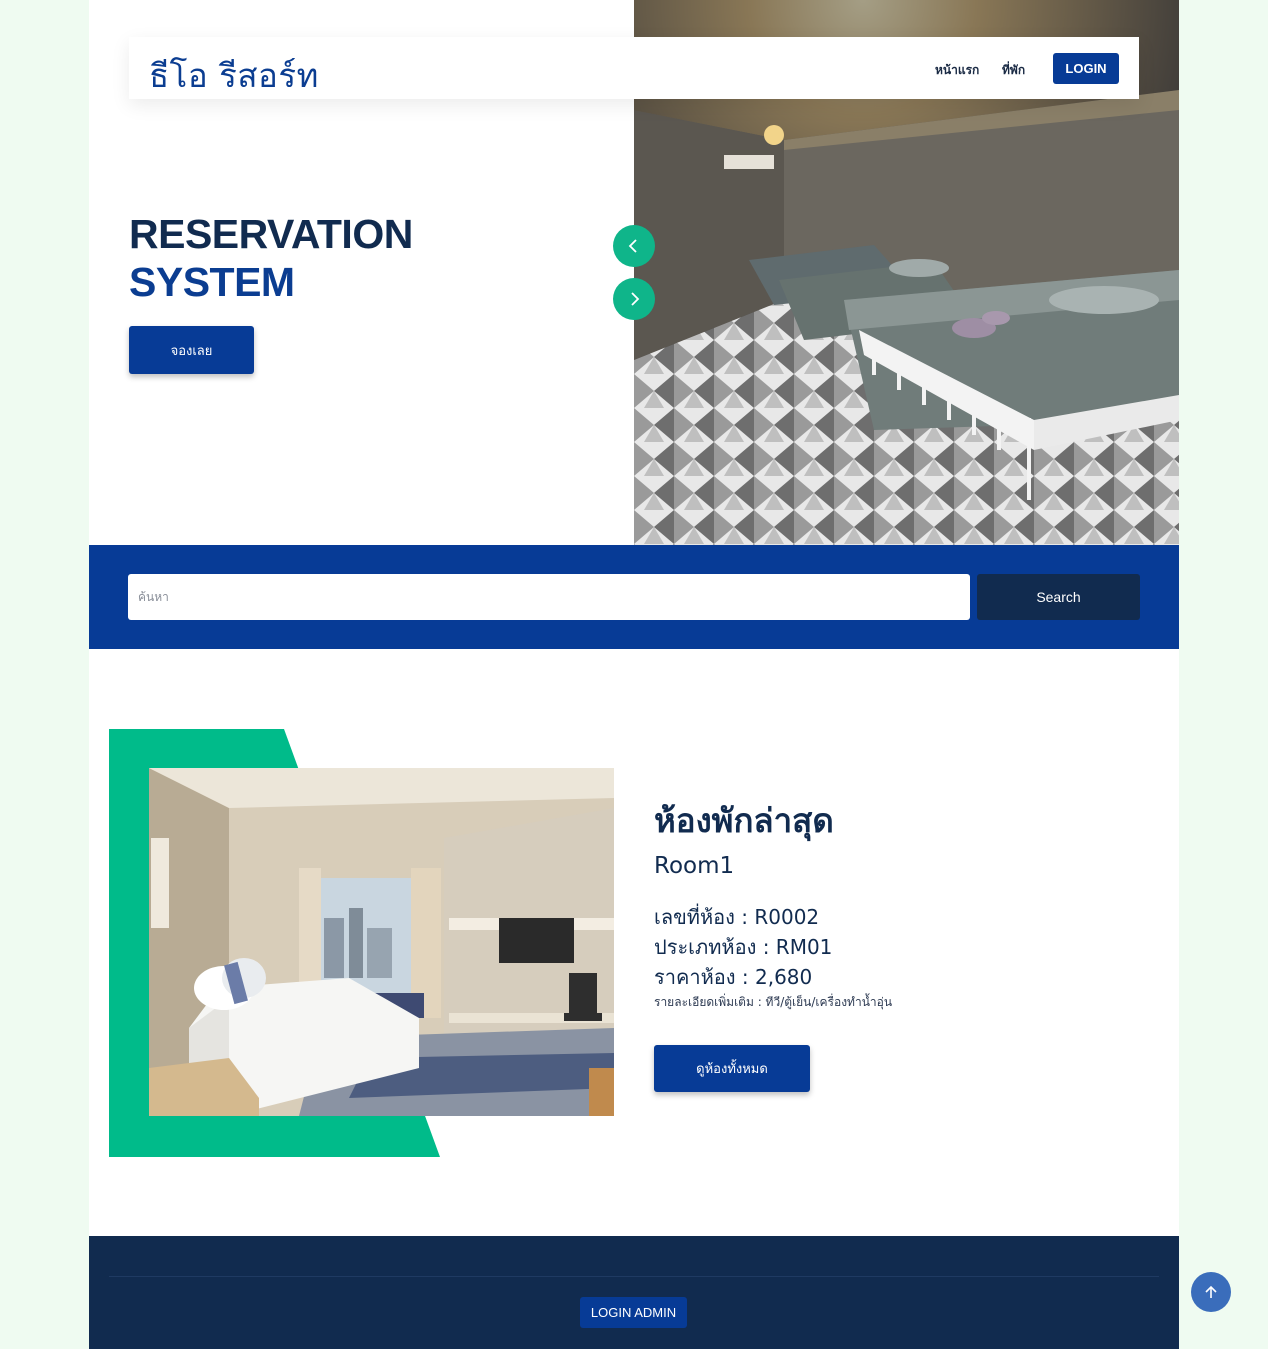 Image resolution: width=1268 pixels, height=1349 pixels. What do you see at coordinates (234, 75) in the screenshot?
I see `brand-logo: ธีโอ รีสอร์ท` at bounding box center [234, 75].